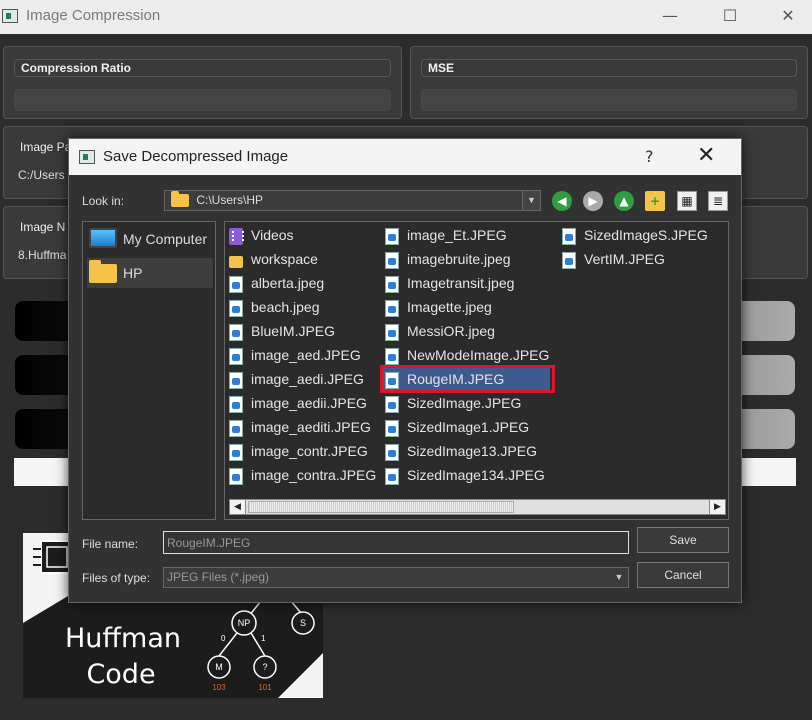  Describe the element at coordinates (655, 201) in the screenshot. I see `new-folder-icon: +` at that location.